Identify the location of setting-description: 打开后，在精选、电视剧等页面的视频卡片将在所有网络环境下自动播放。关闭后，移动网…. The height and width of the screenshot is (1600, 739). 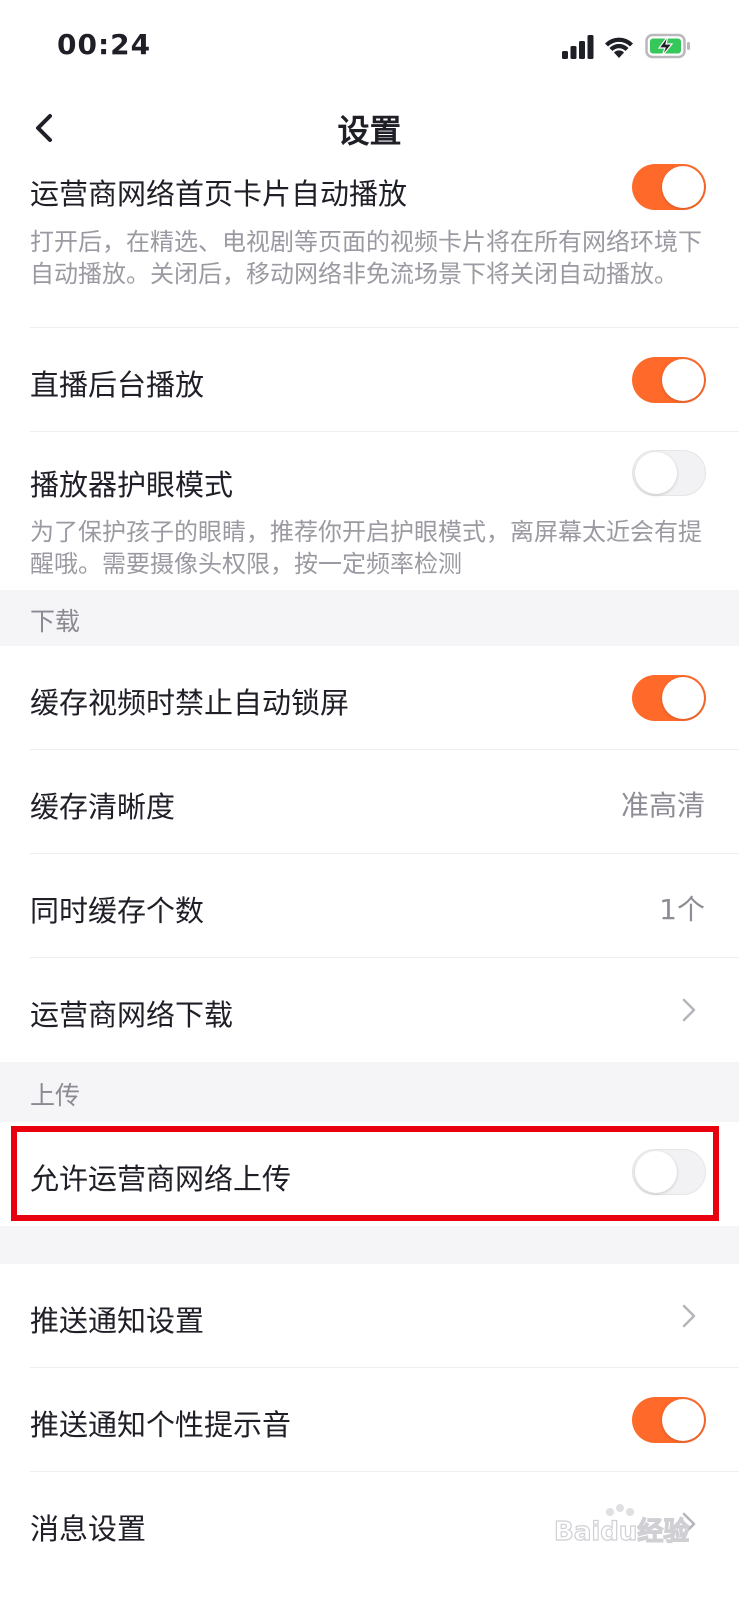
(366, 258).